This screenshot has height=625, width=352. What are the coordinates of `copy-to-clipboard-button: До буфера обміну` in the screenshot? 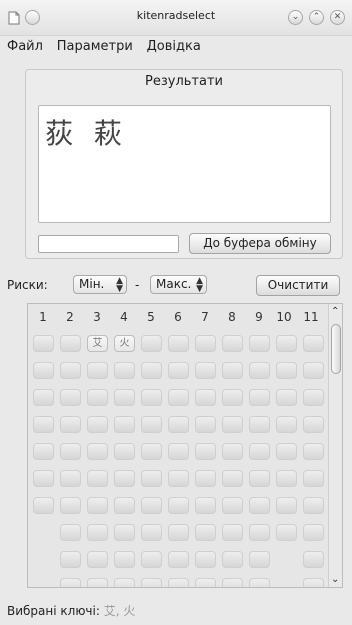 It's located at (260, 243).